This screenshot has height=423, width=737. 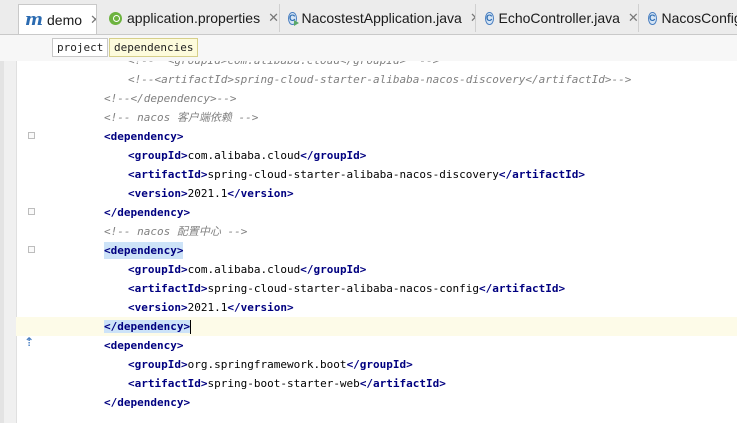 What do you see at coordinates (267, 364) in the screenshot?
I see `xml-value: org.springframework.boot` at bounding box center [267, 364].